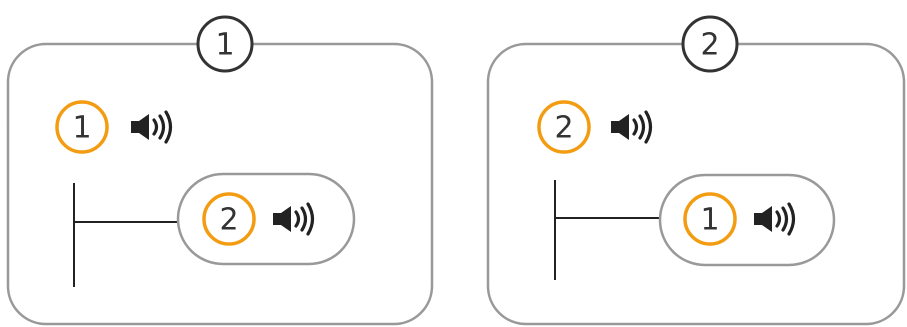 This screenshot has height=327, width=907. What do you see at coordinates (228, 220) in the screenshot?
I see `nested-item-number: 2` at bounding box center [228, 220].